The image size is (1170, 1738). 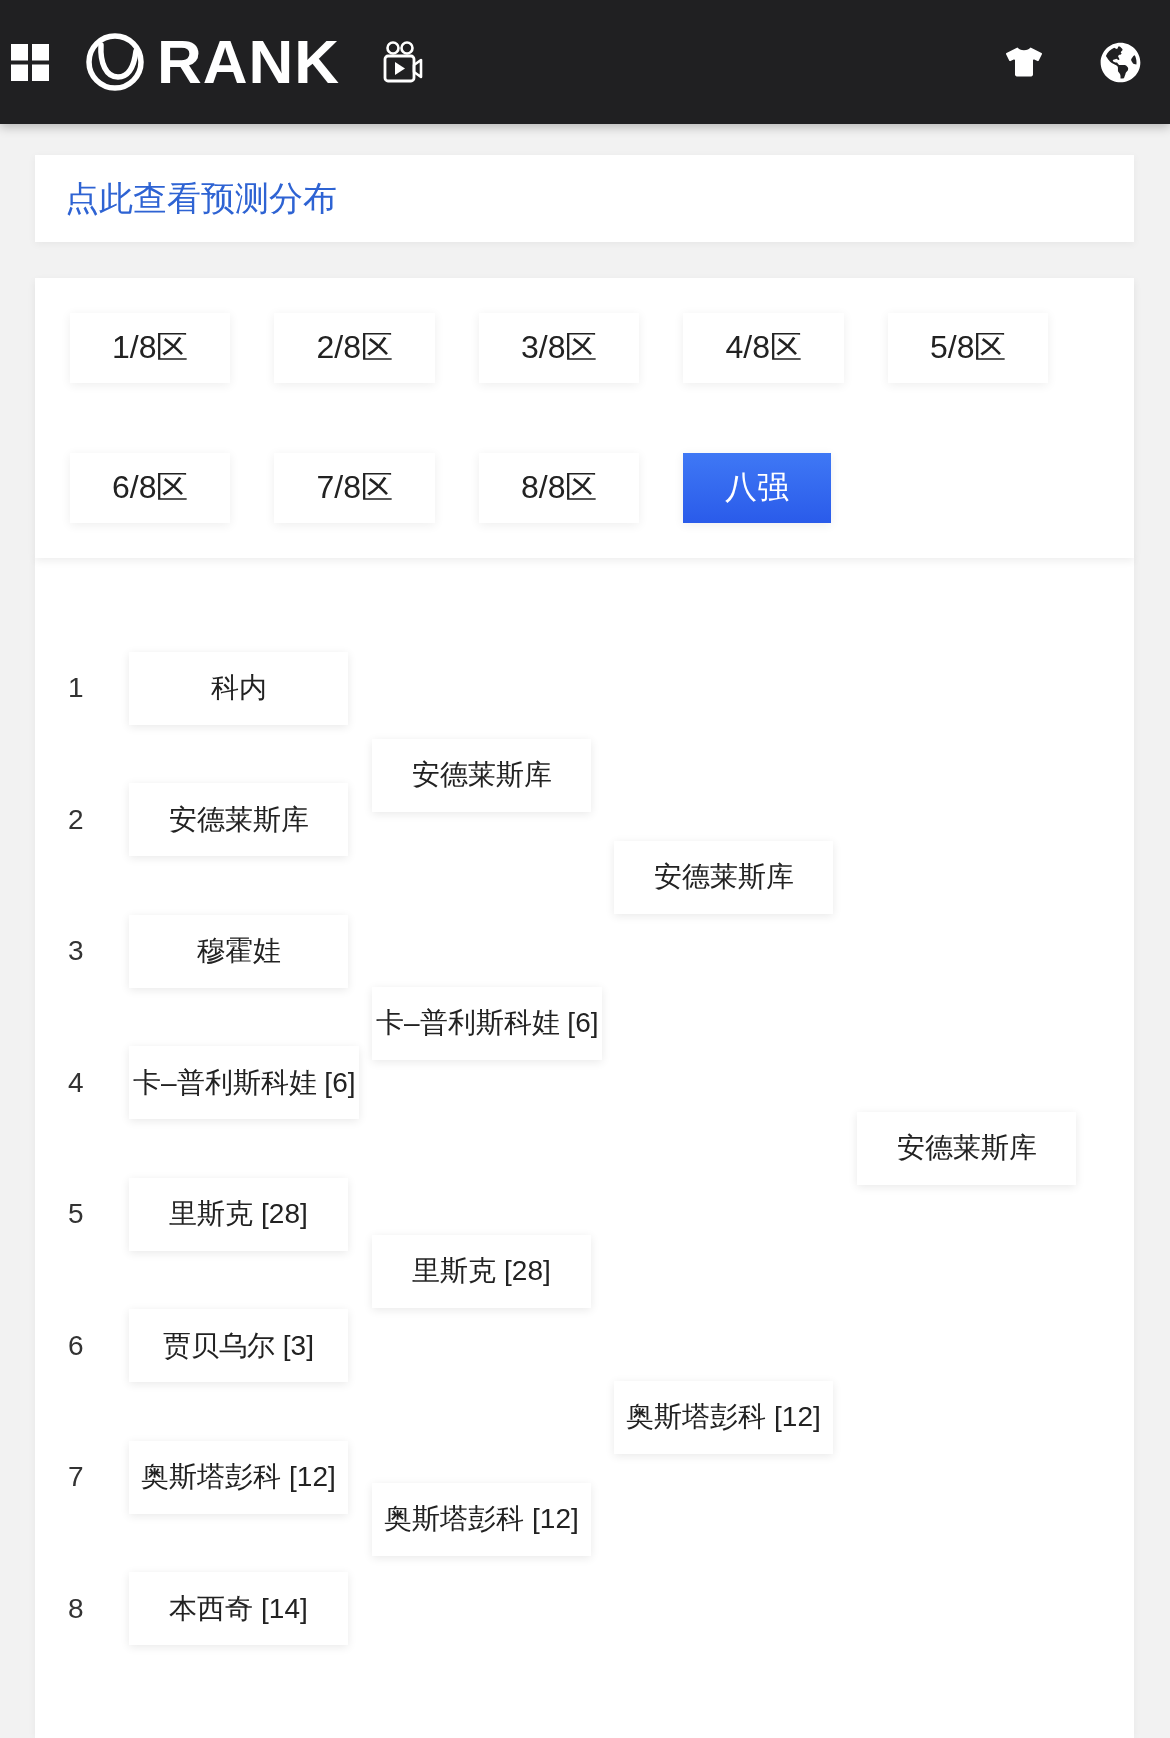 I want to click on player-slot: 贾贝乌尔 [3], so click(x=238, y=1345).